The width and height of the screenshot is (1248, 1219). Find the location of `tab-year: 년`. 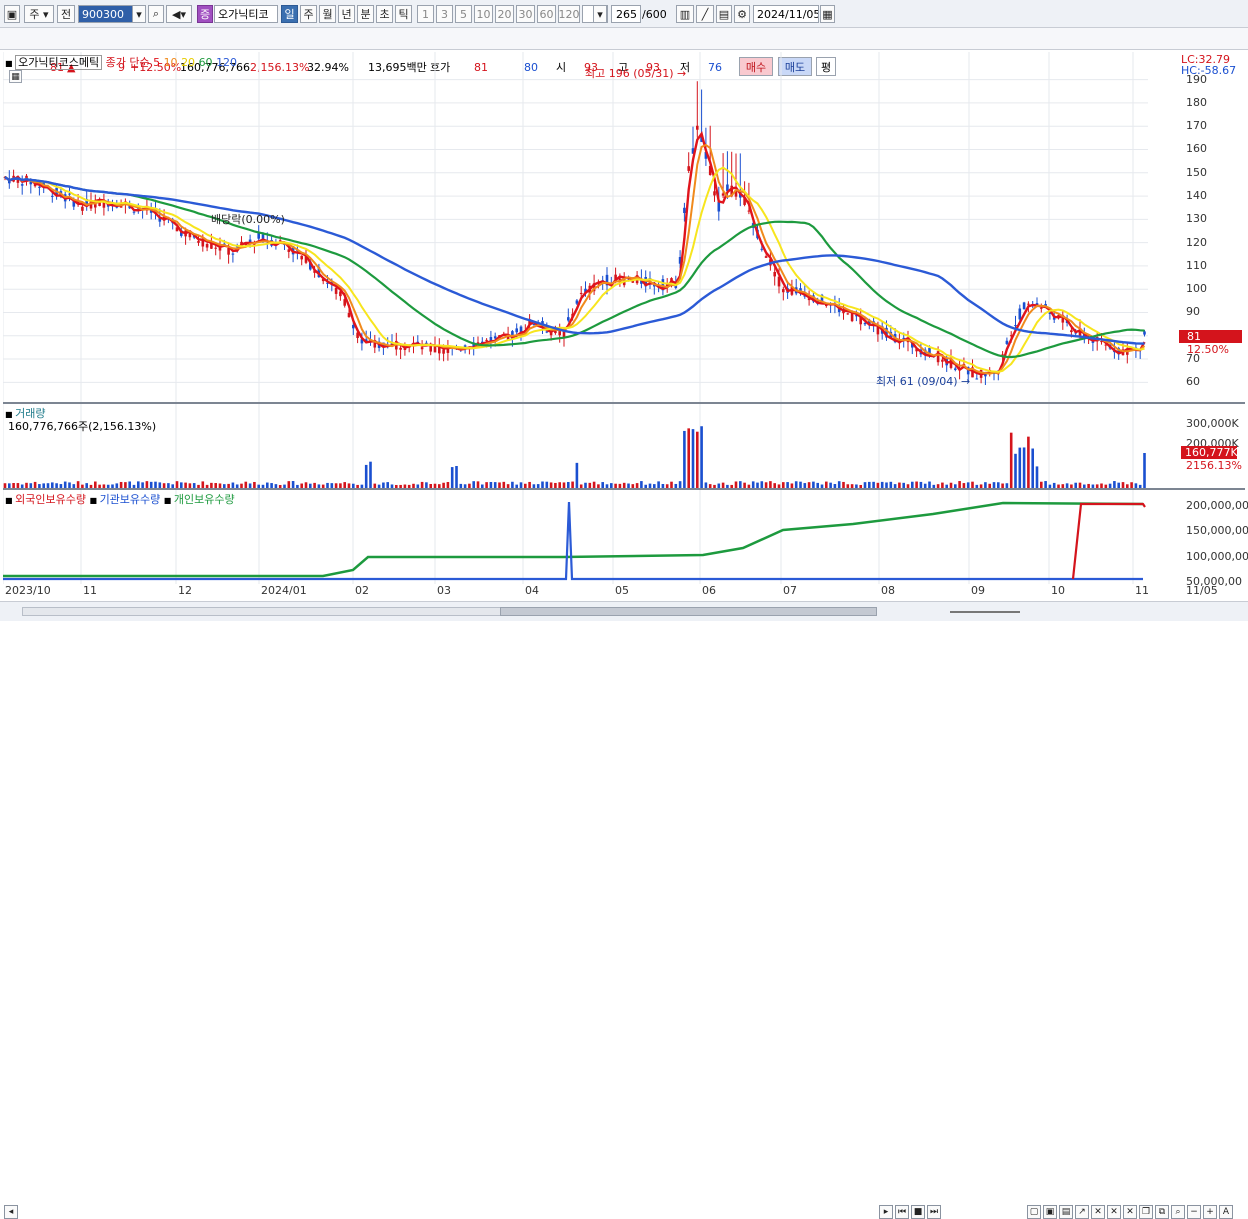

tab-year: 년 is located at coordinates (346, 14).